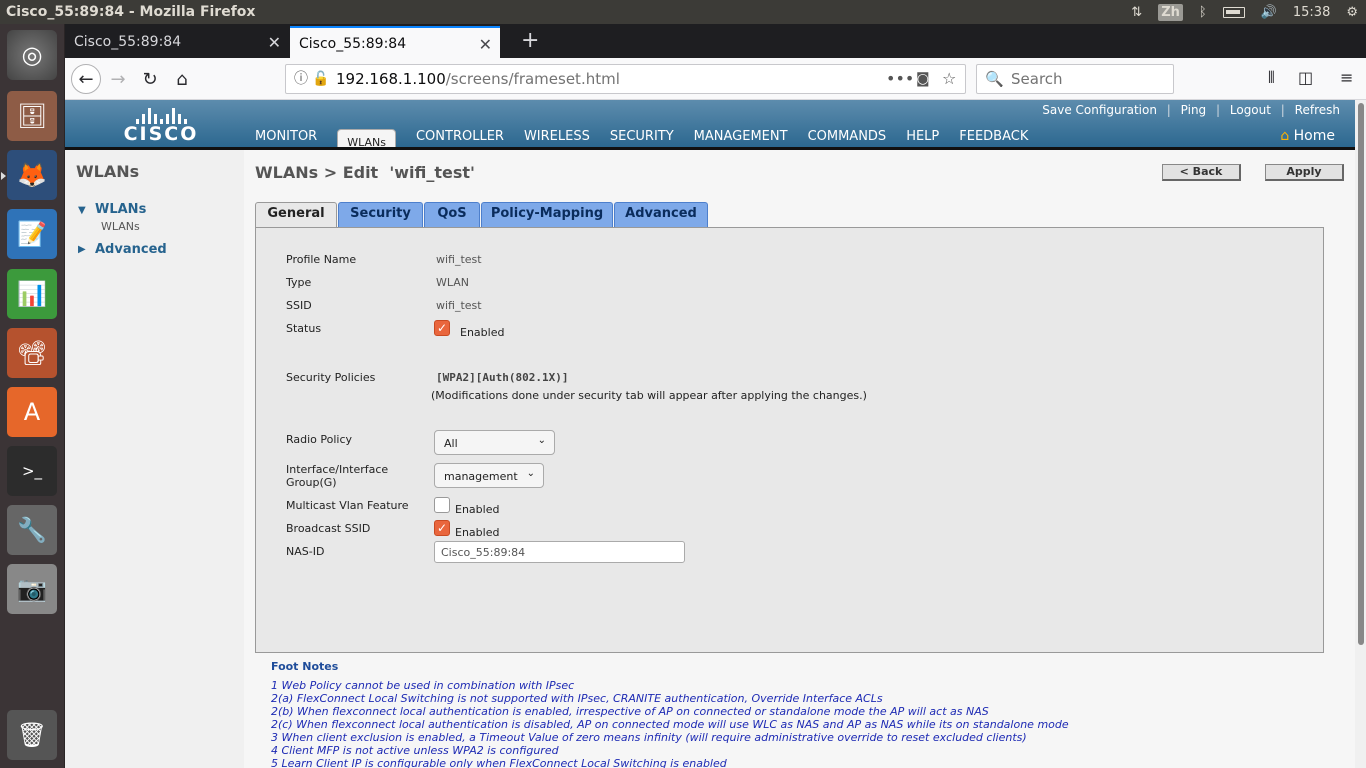 The height and width of the screenshot is (768, 1366). What do you see at coordinates (900, 79) in the screenshot?
I see `page-actions-icon: •••` at bounding box center [900, 79].